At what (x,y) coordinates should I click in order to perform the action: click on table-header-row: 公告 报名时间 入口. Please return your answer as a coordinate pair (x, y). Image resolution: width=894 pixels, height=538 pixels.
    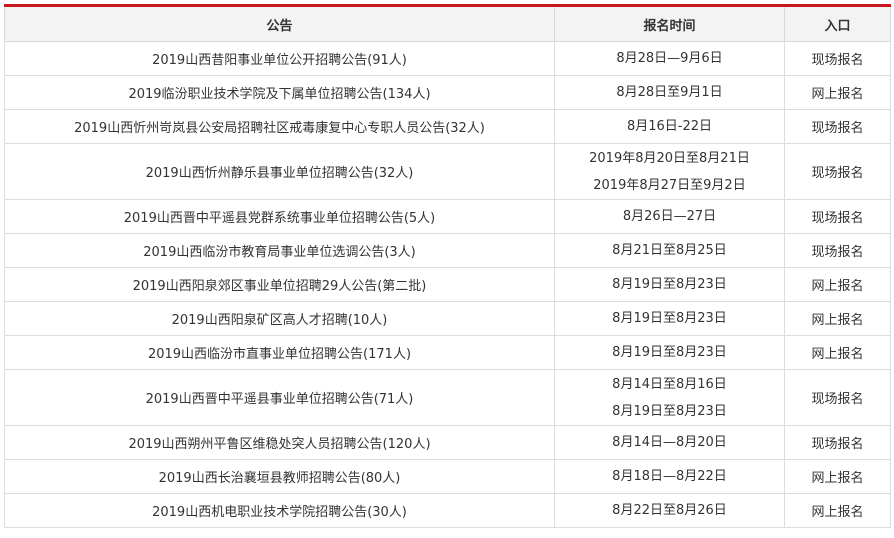
    Looking at the image, I should click on (447, 23).